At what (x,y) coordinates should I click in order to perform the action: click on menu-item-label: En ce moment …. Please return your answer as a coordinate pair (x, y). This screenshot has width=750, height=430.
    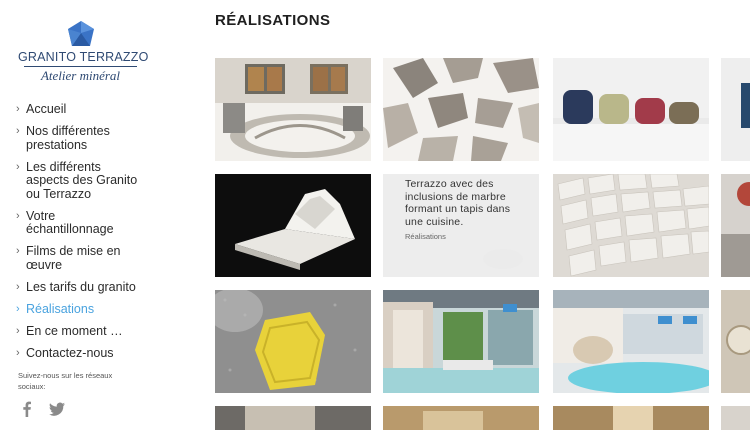
    Looking at the image, I should click on (74, 330).